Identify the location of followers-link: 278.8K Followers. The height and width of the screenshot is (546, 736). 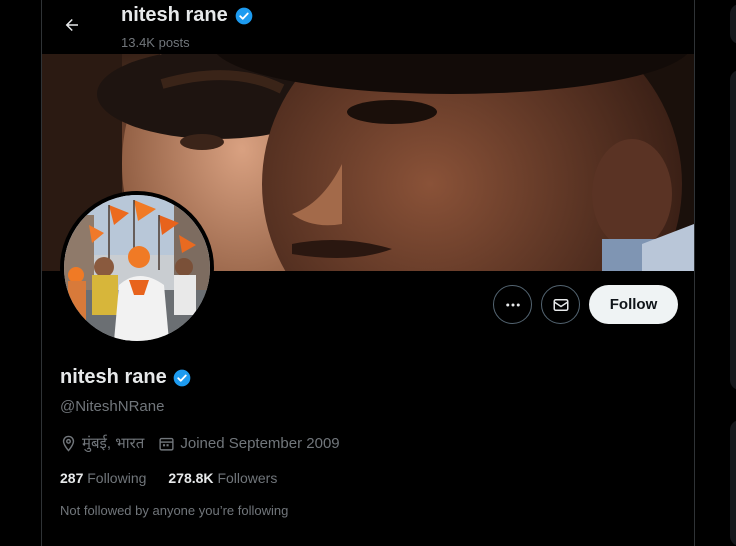
(222, 478).